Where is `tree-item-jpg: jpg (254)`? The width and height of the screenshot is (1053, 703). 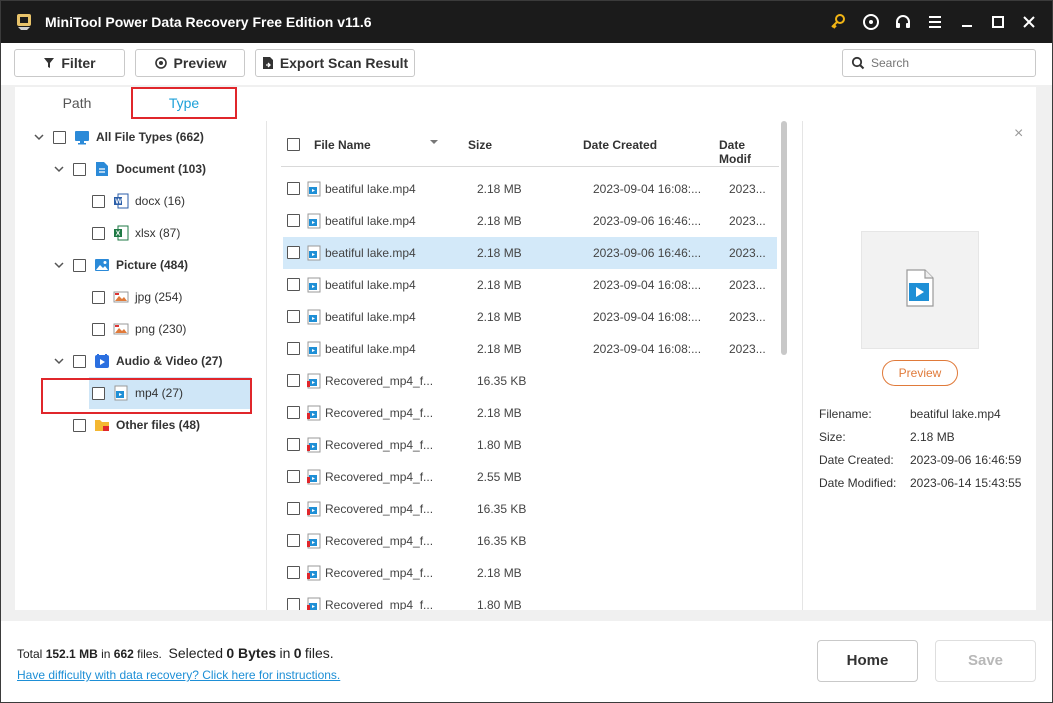
tree-item-jpg: jpg (254) is located at coordinates (137, 297).